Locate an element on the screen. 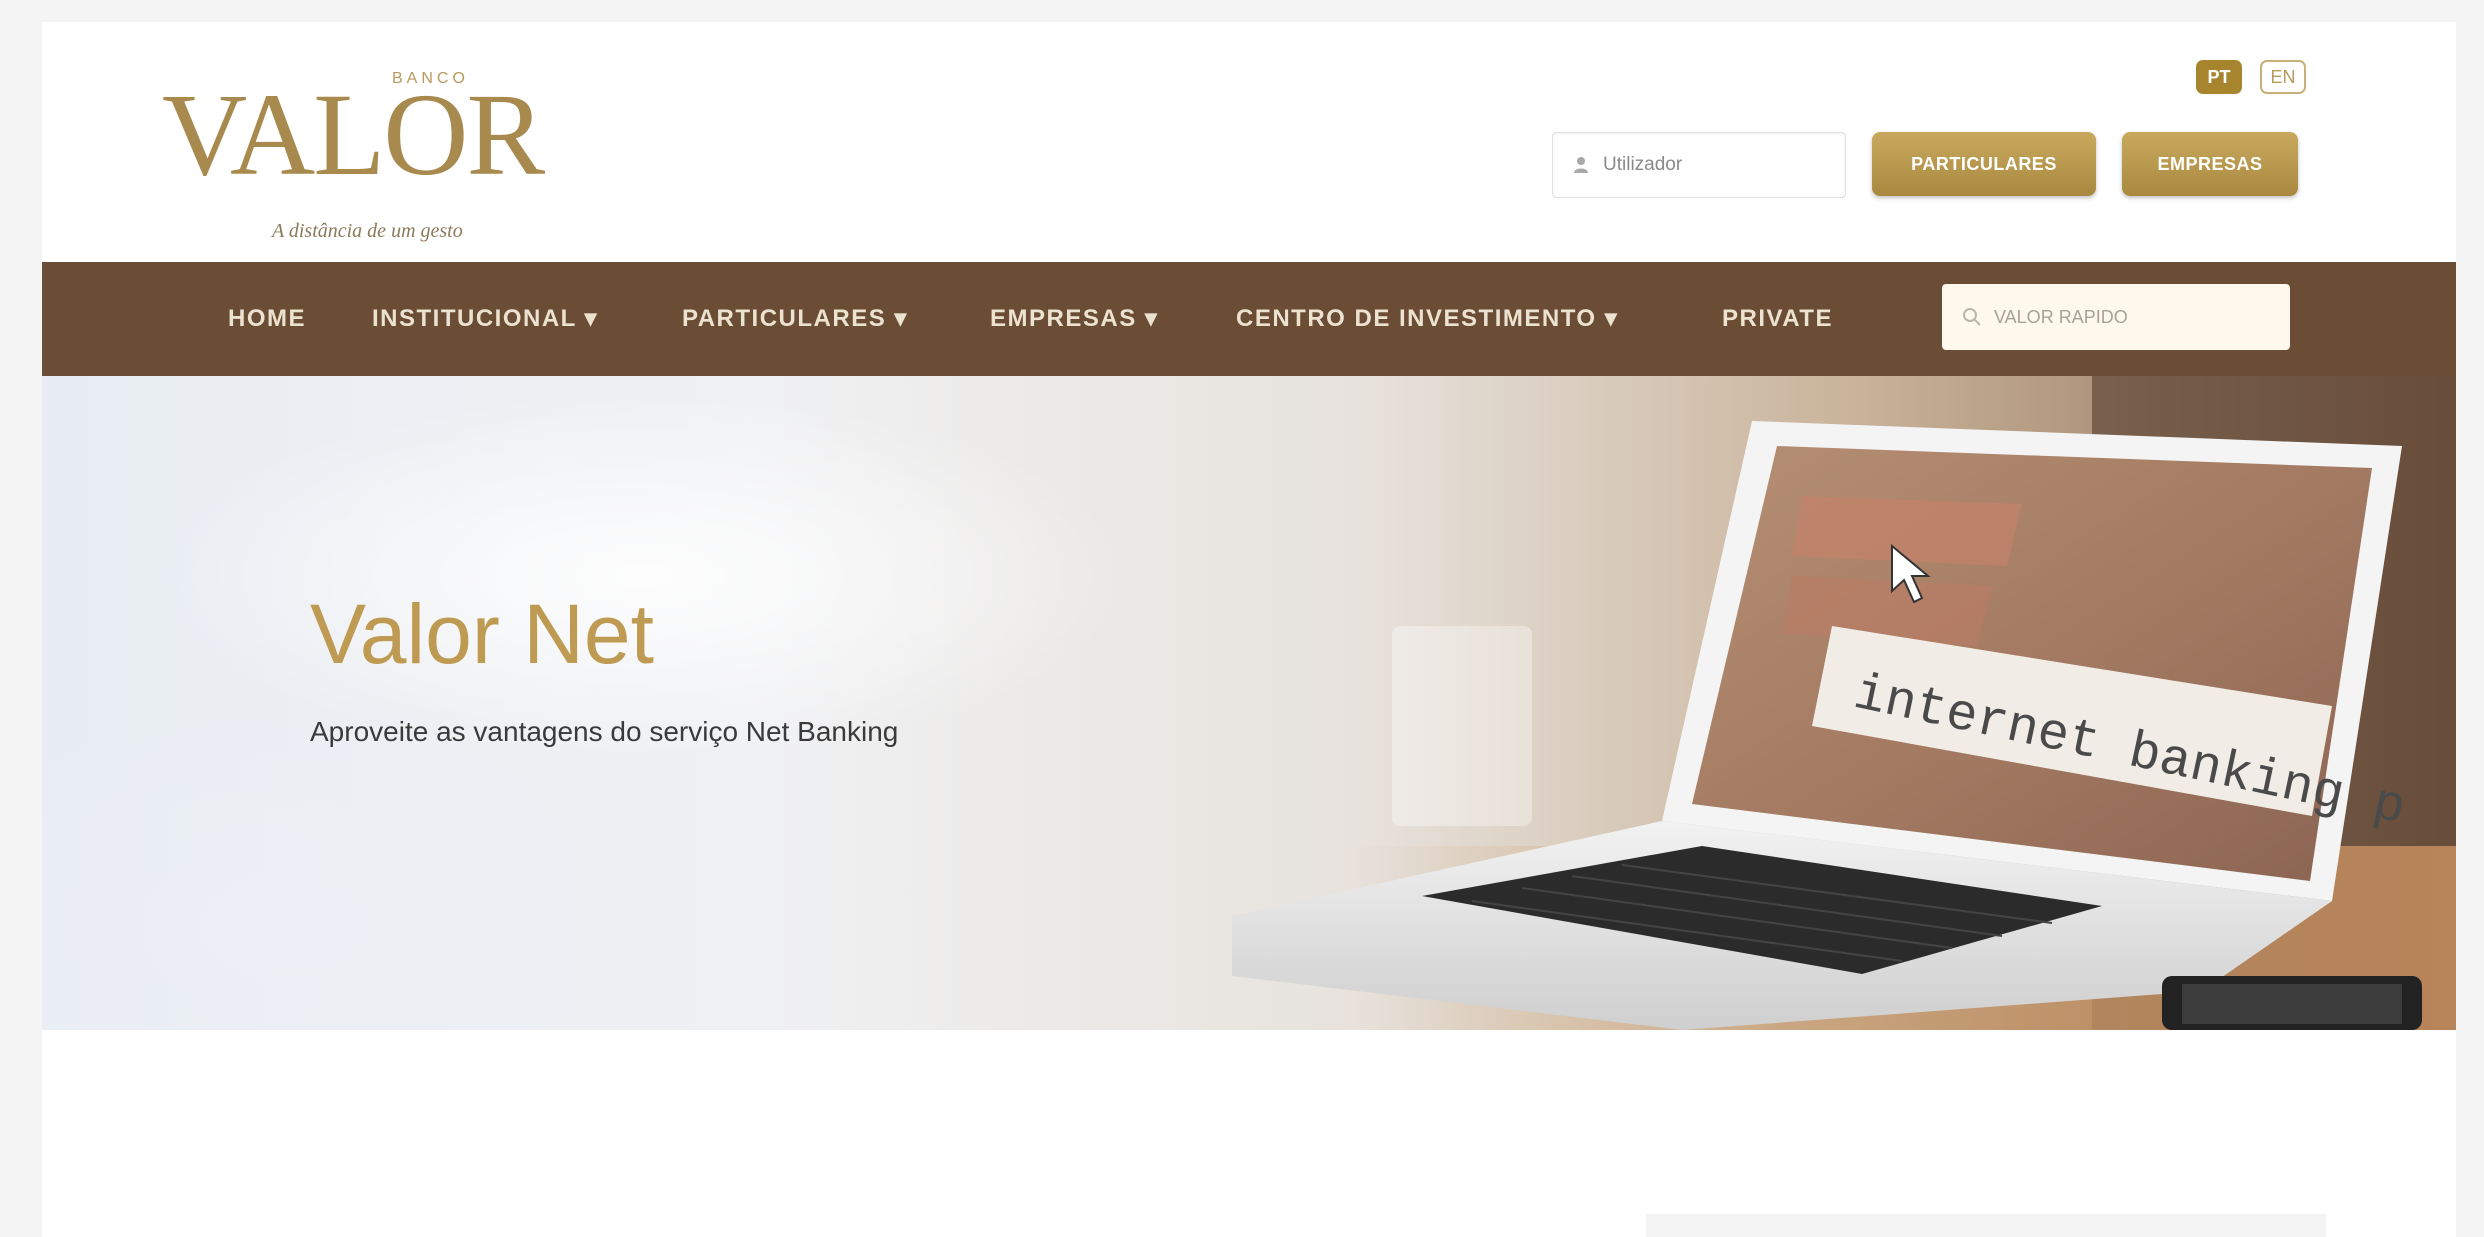  nav-particulares: PARTICULARES ▾ is located at coordinates (795, 319).